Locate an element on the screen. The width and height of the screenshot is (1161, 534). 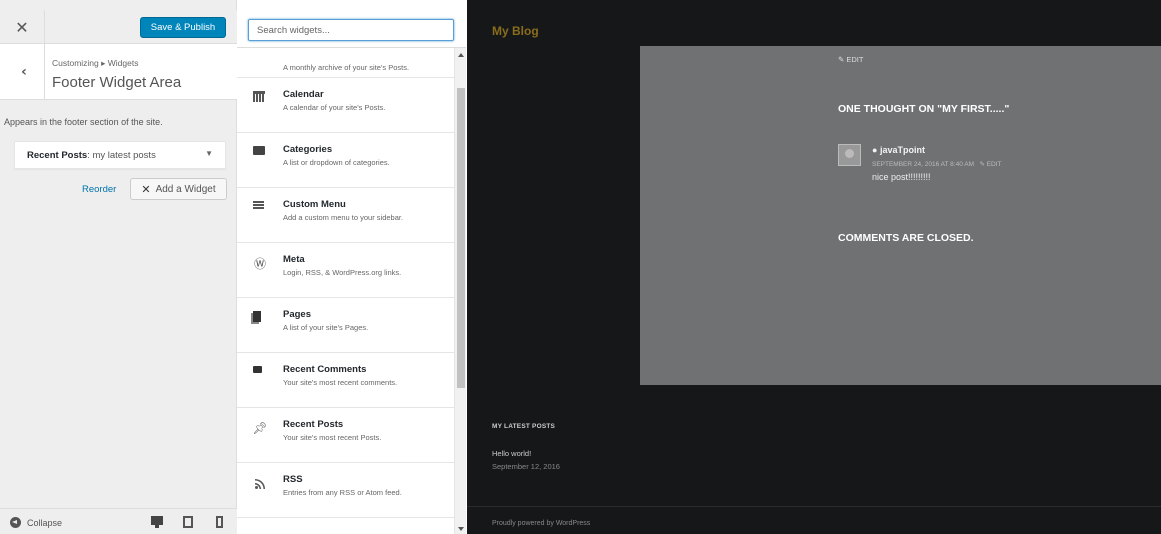
scroll-up-icon is located at coordinates (461, 55).